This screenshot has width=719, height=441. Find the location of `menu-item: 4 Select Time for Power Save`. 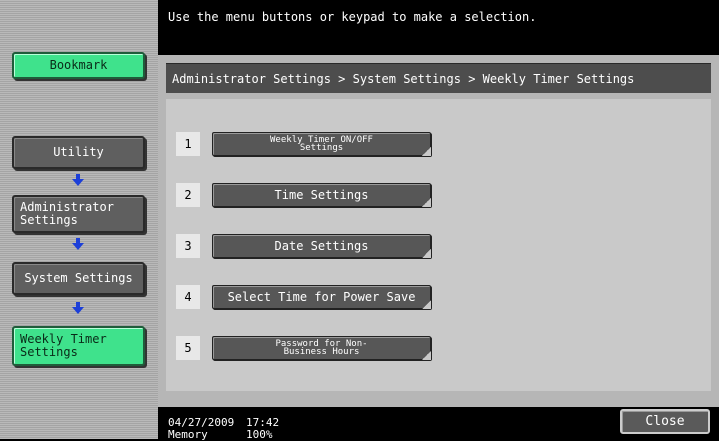

menu-item: 4 Select Time for Power Save is located at coordinates (304, 297).